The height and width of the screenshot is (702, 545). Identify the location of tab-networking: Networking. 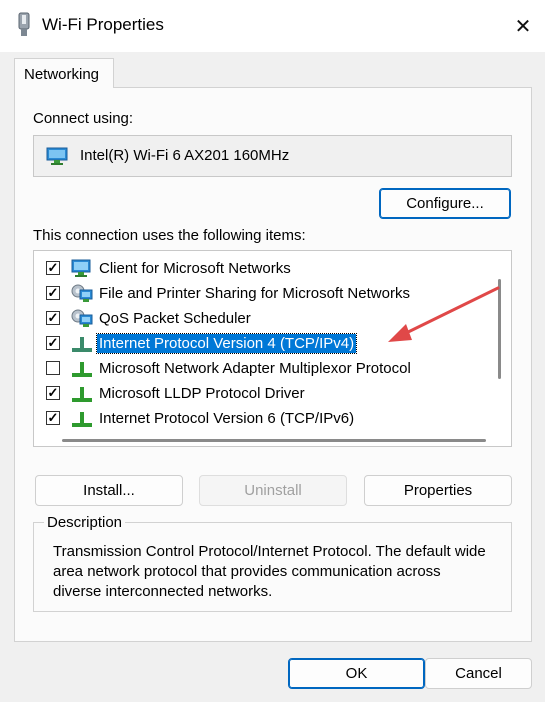
(64, 73).